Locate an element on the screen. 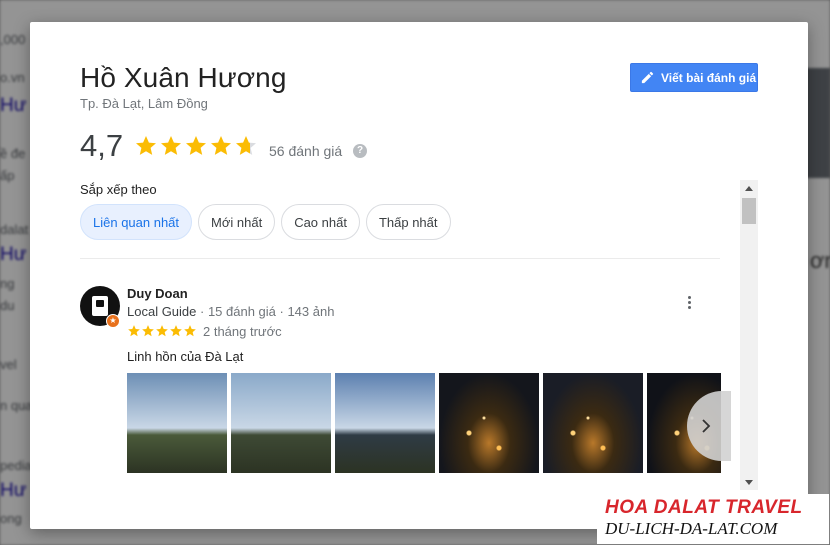 This screenshot has height=545, width=830. scroll-up-arrow-icon is located at coordinates (749, 188).